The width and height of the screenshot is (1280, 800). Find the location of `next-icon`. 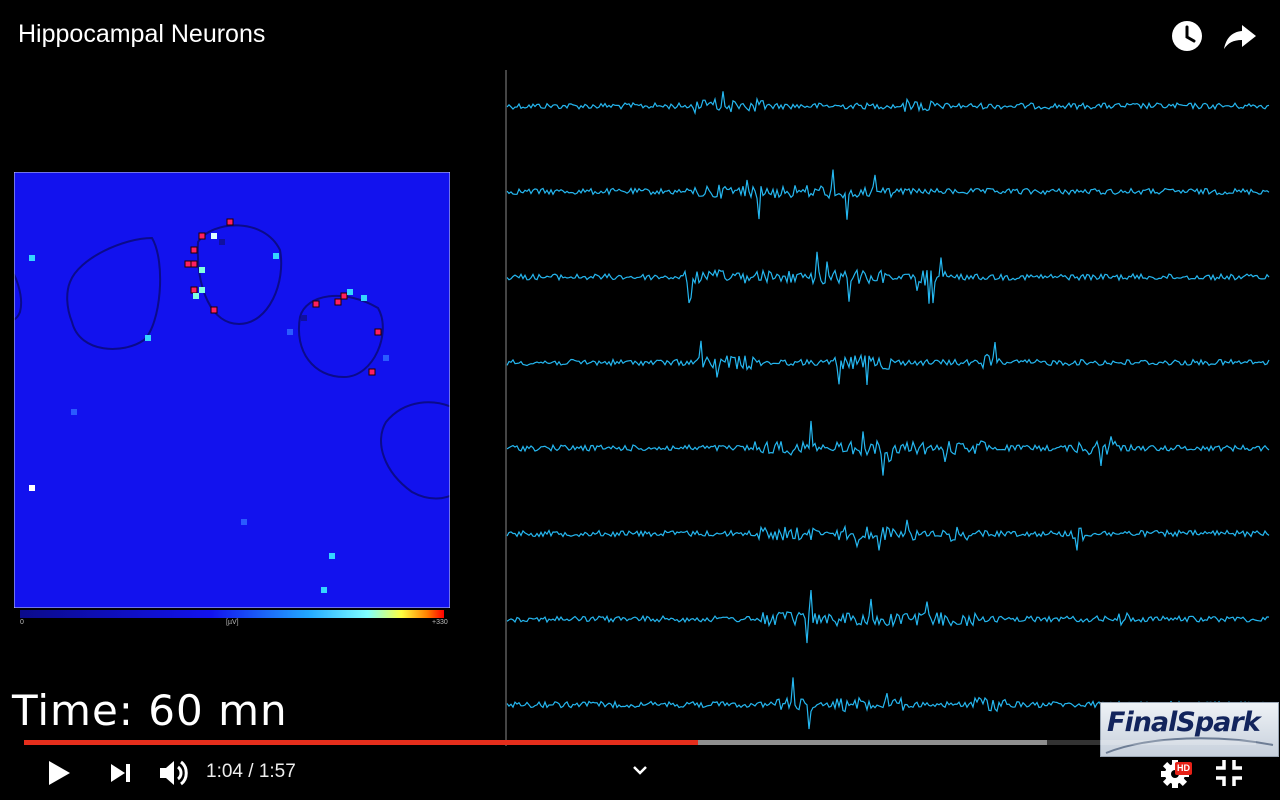

next-icon is located at coordinates (120, 773).